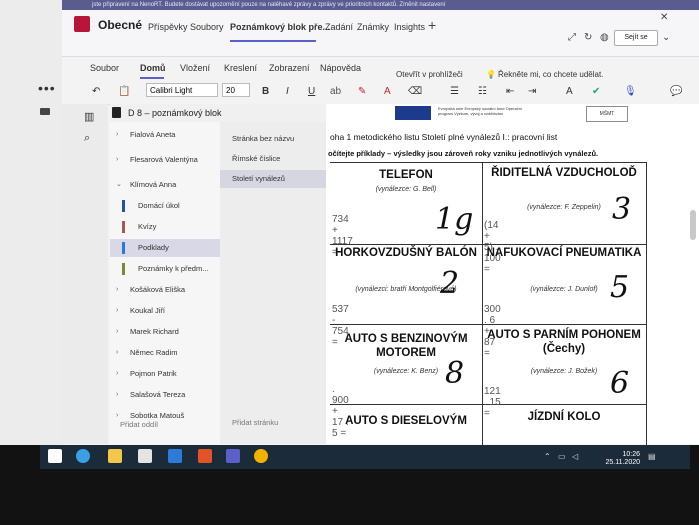 This screenshot has width=699, height=525. Describe the element at coordinates (158, 289) in the screenshot. I see `section-label: Košáková Eliška` at that location.